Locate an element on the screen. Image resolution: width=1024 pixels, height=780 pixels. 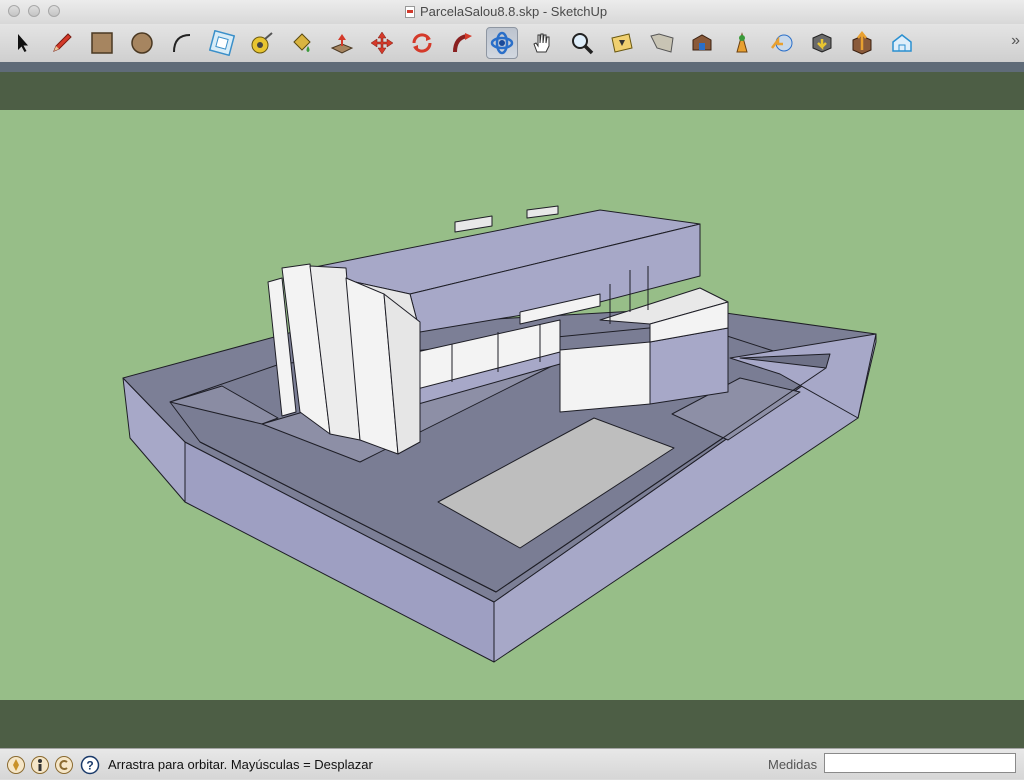
rotate-icon is located at coordinates (422, 43).